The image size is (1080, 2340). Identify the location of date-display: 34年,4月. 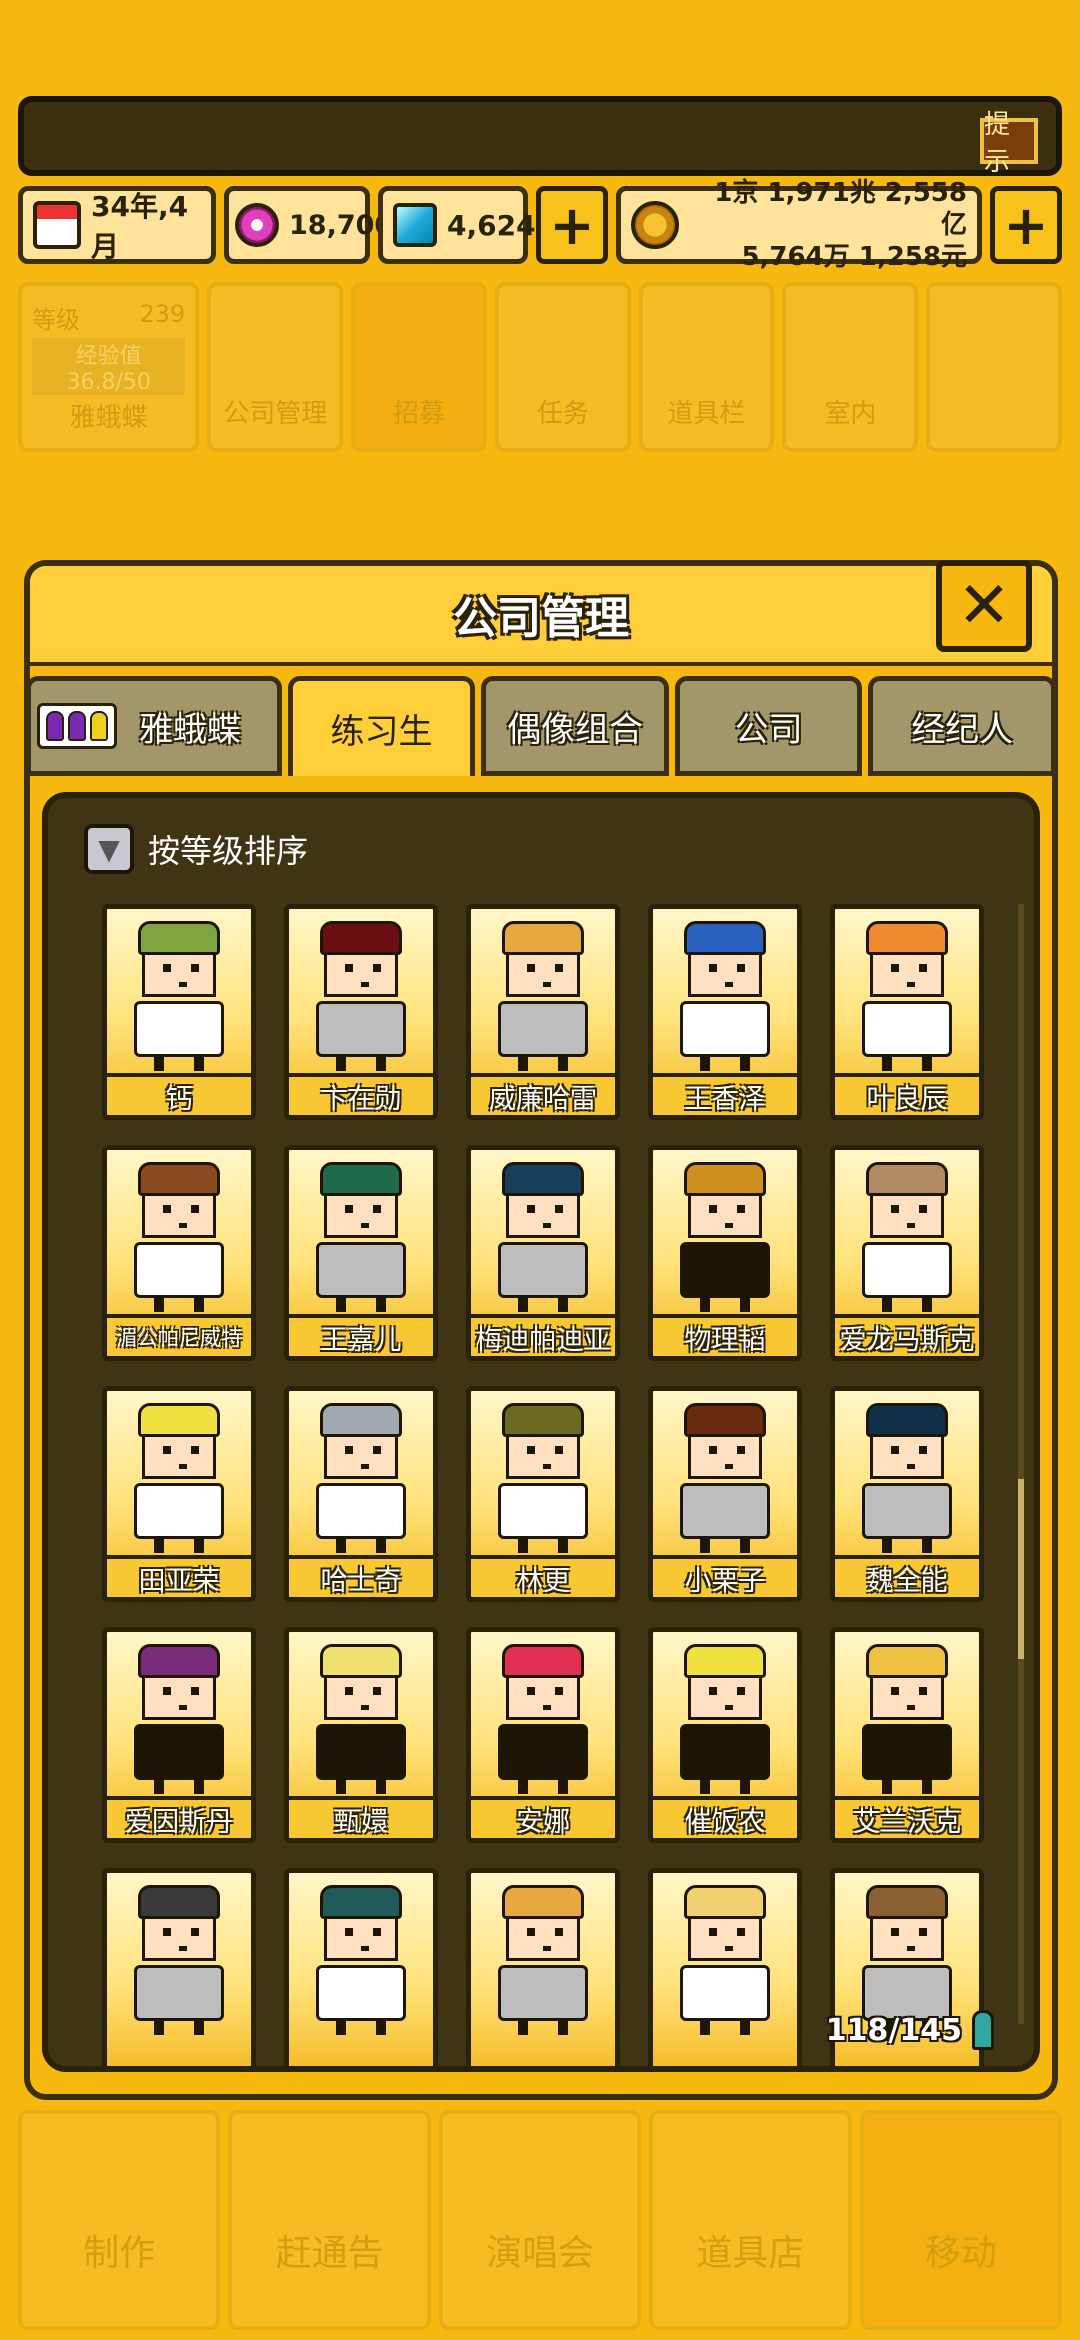
(117, 225).